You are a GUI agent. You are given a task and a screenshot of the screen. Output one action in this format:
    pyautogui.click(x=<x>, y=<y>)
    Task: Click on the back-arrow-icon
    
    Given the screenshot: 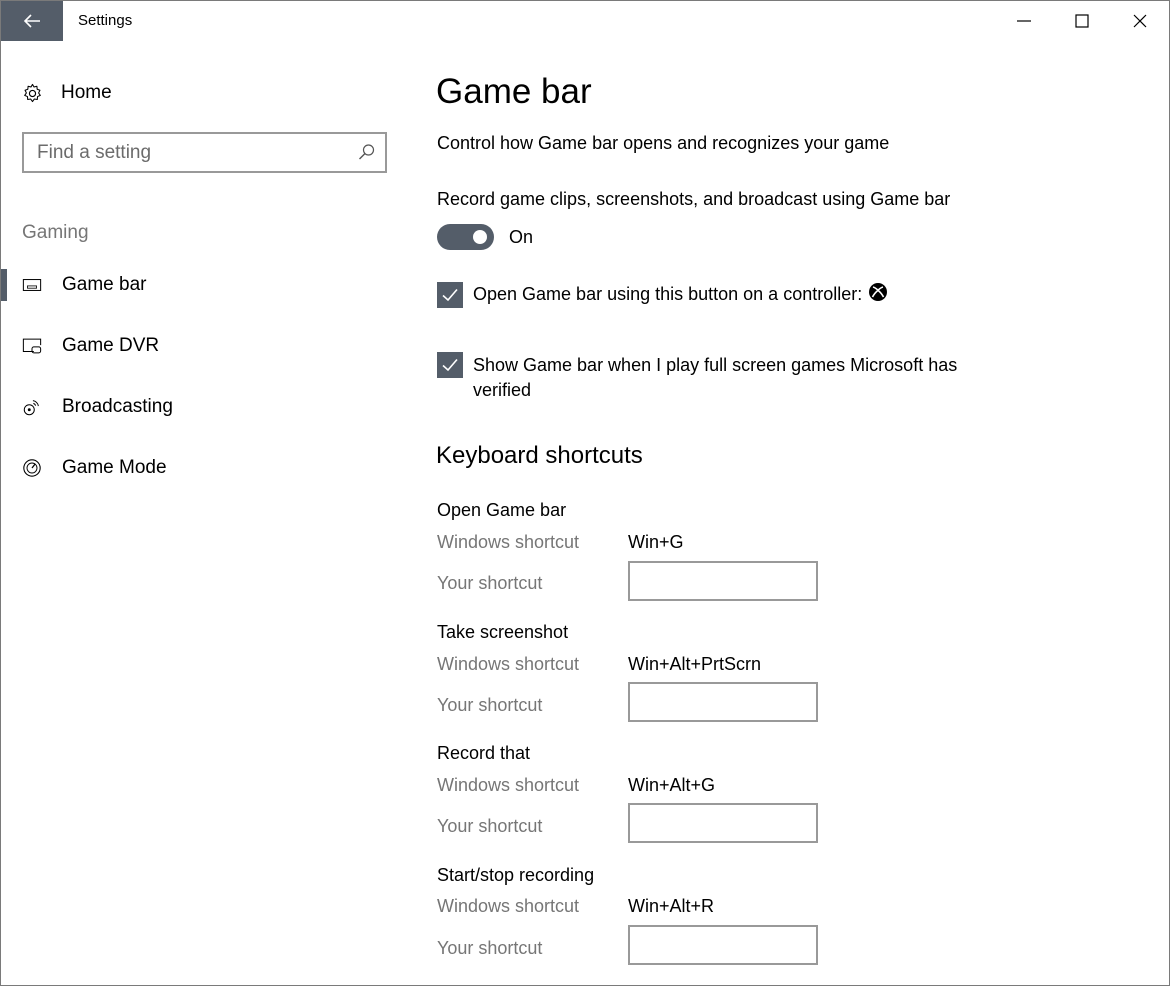 What is the action you would take?
    pyautogui.click(x=31, y=21)
    